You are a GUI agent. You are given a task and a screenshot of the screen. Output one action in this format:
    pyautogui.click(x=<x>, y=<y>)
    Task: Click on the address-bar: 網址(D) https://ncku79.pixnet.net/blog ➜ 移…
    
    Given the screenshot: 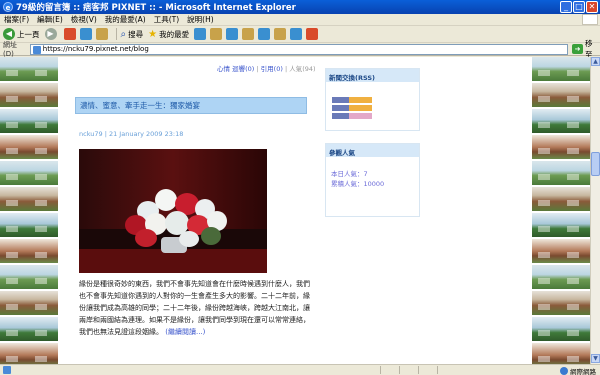 What is the action you would take?
    pyautogui.click(x=300, y=49)
    